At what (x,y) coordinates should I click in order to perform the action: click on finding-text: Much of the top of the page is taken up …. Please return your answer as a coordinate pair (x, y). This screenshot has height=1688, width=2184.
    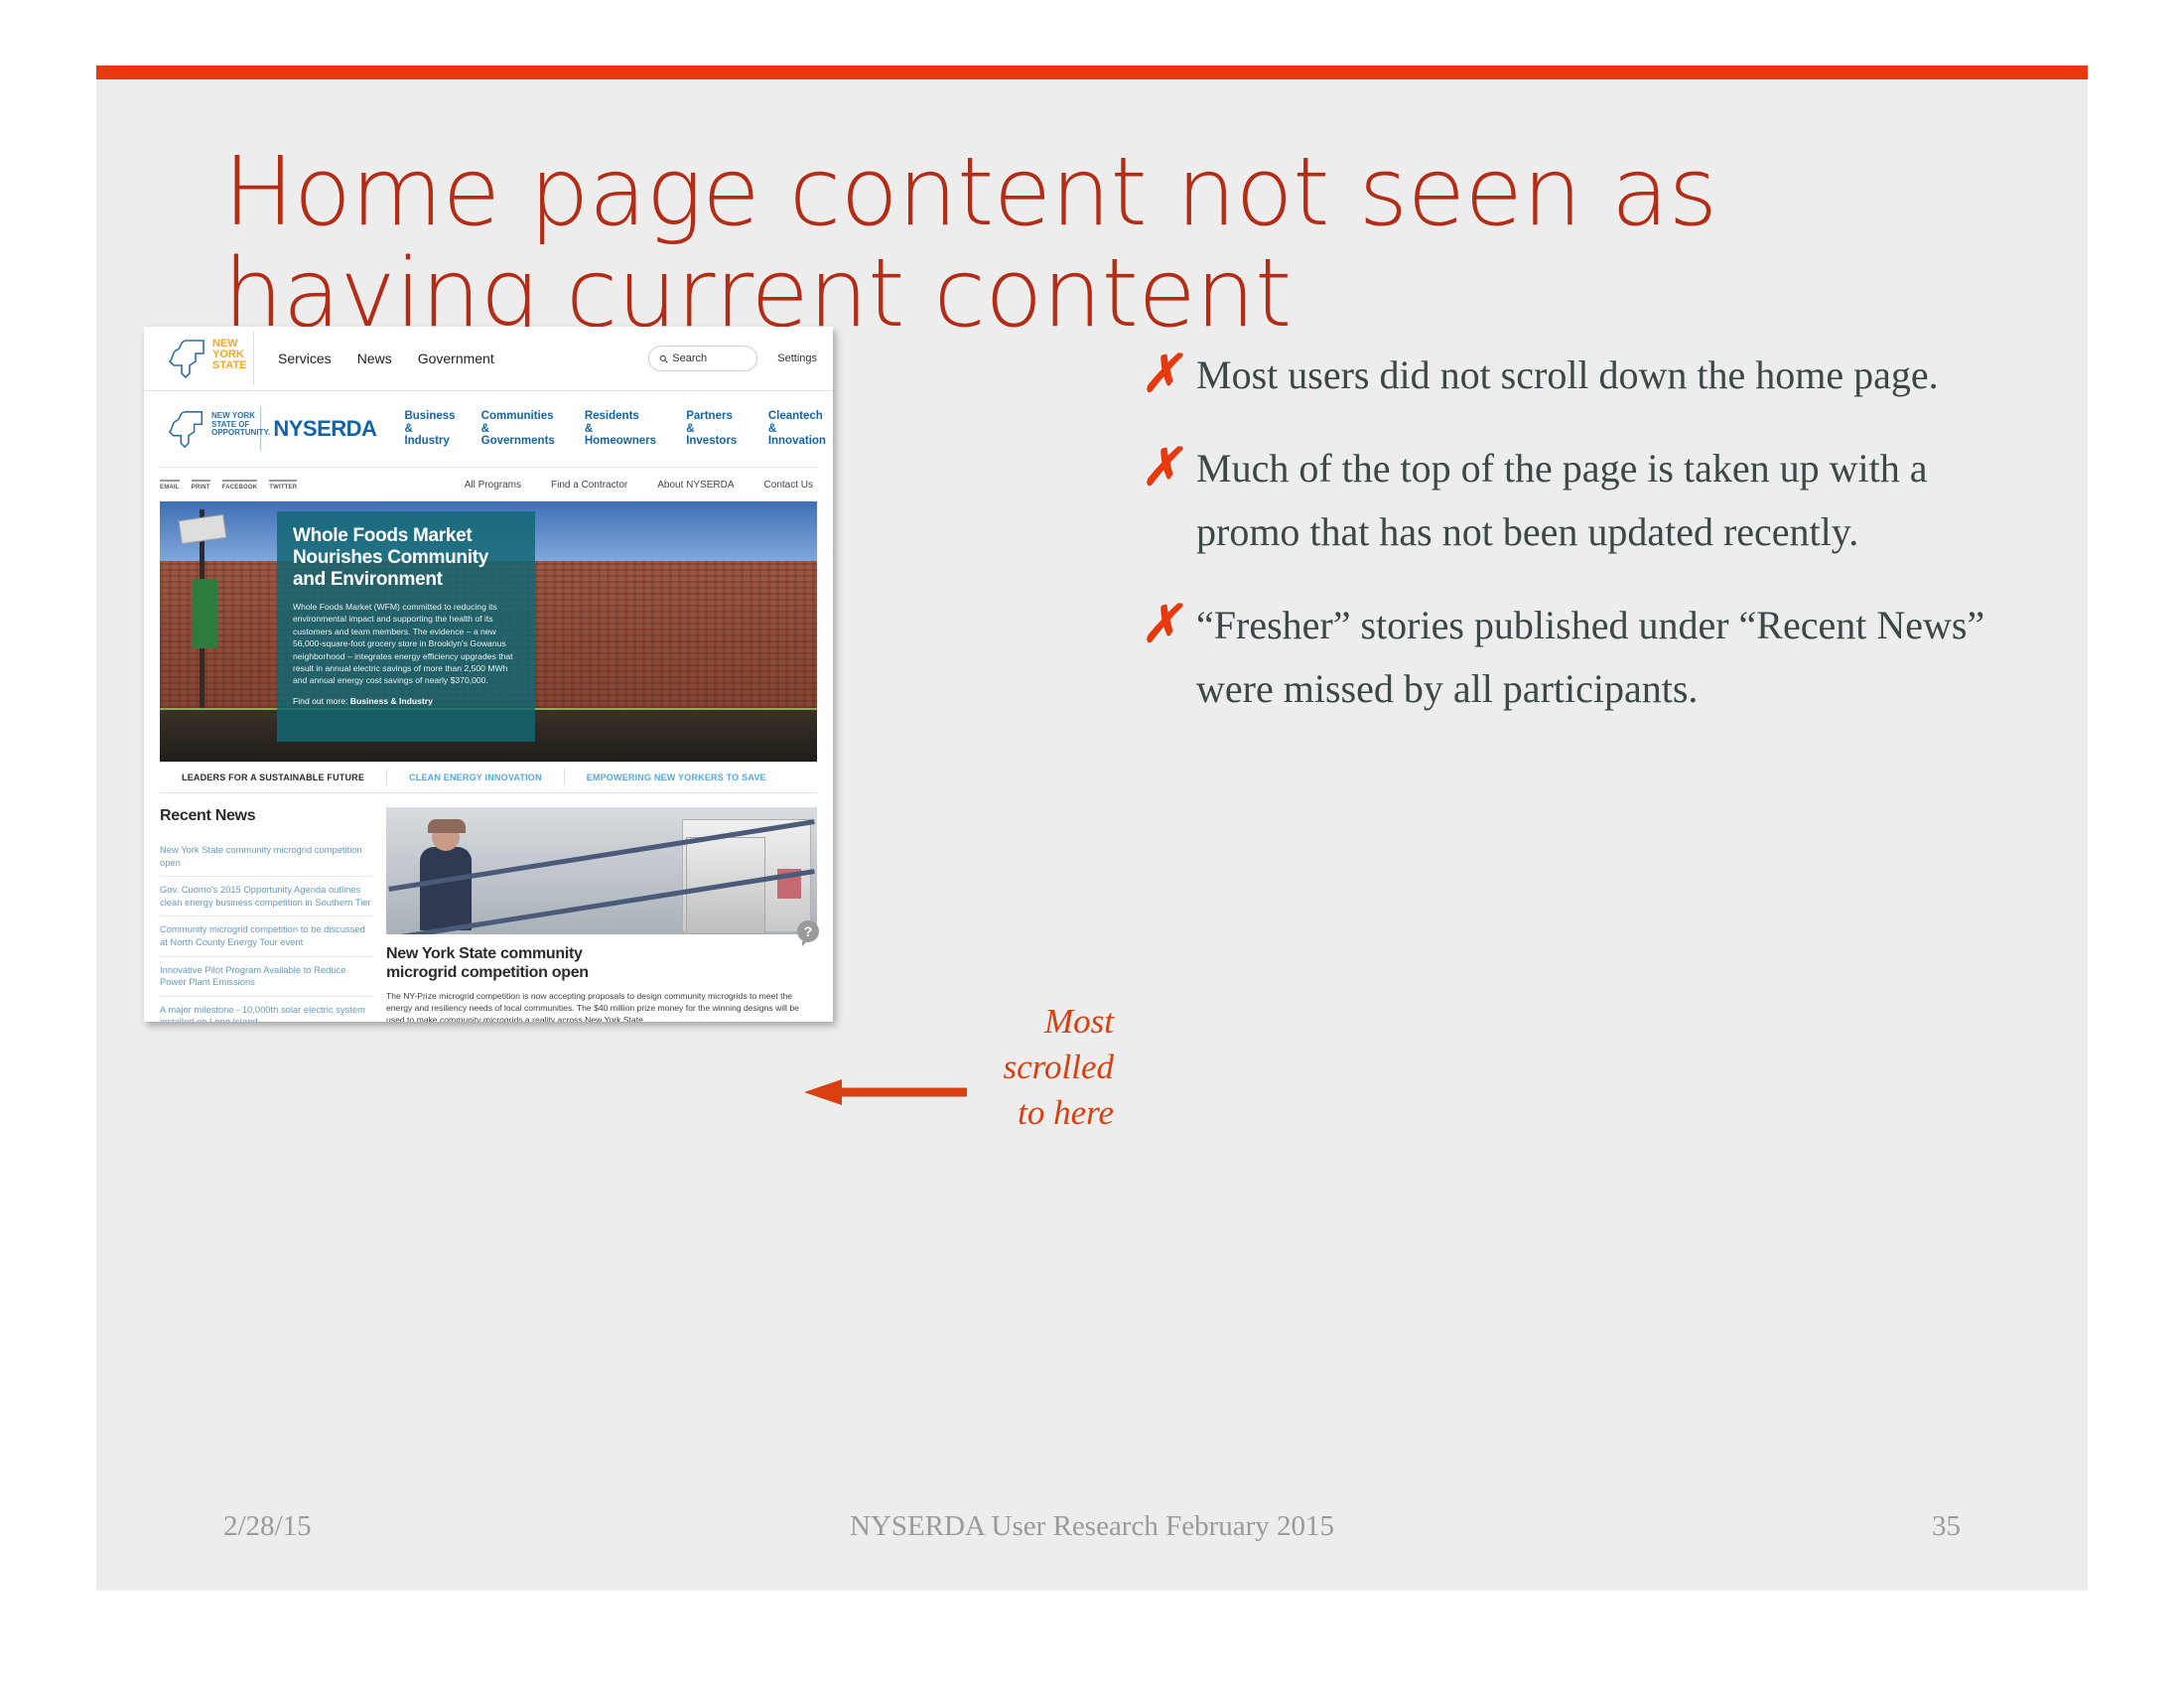
    Looking at the image, I should click on (1562, 500).